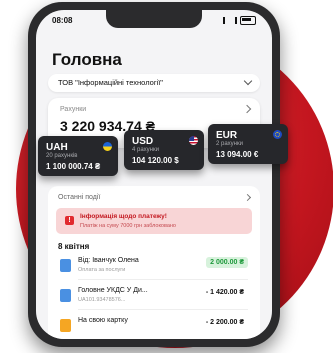  What do you see at coordinates (224, 322) in the screenshot?
I see `transaction-amount: - 2 200.00 ₴` at bounding box center [224, 322].